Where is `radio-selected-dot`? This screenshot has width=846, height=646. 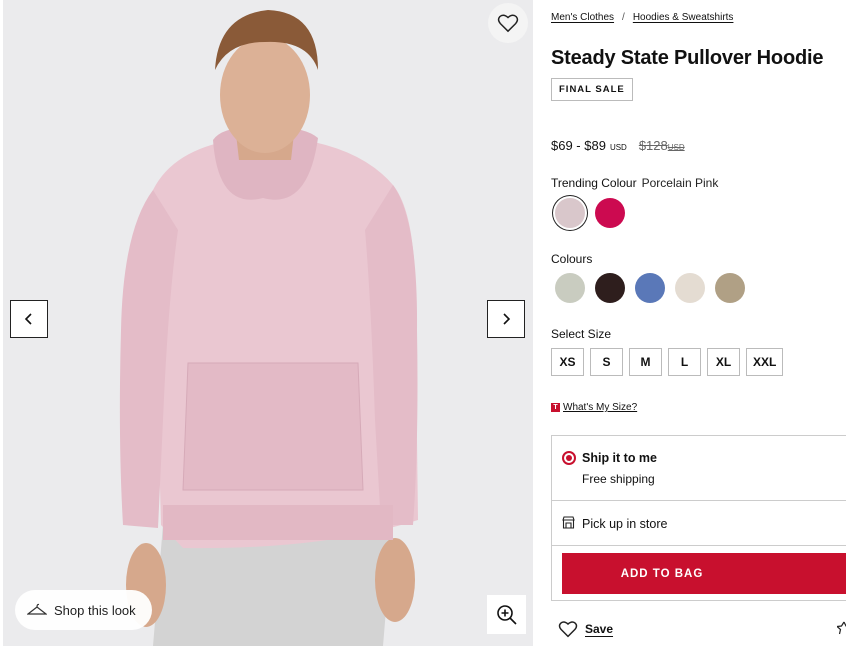
radio-selected-dot is located at coordinates (569, 458).